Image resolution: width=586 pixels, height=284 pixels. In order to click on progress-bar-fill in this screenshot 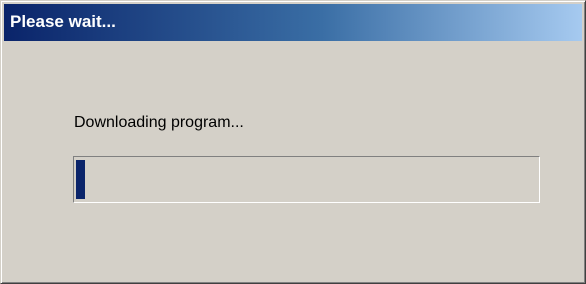, I will do `click(81, 179)`.